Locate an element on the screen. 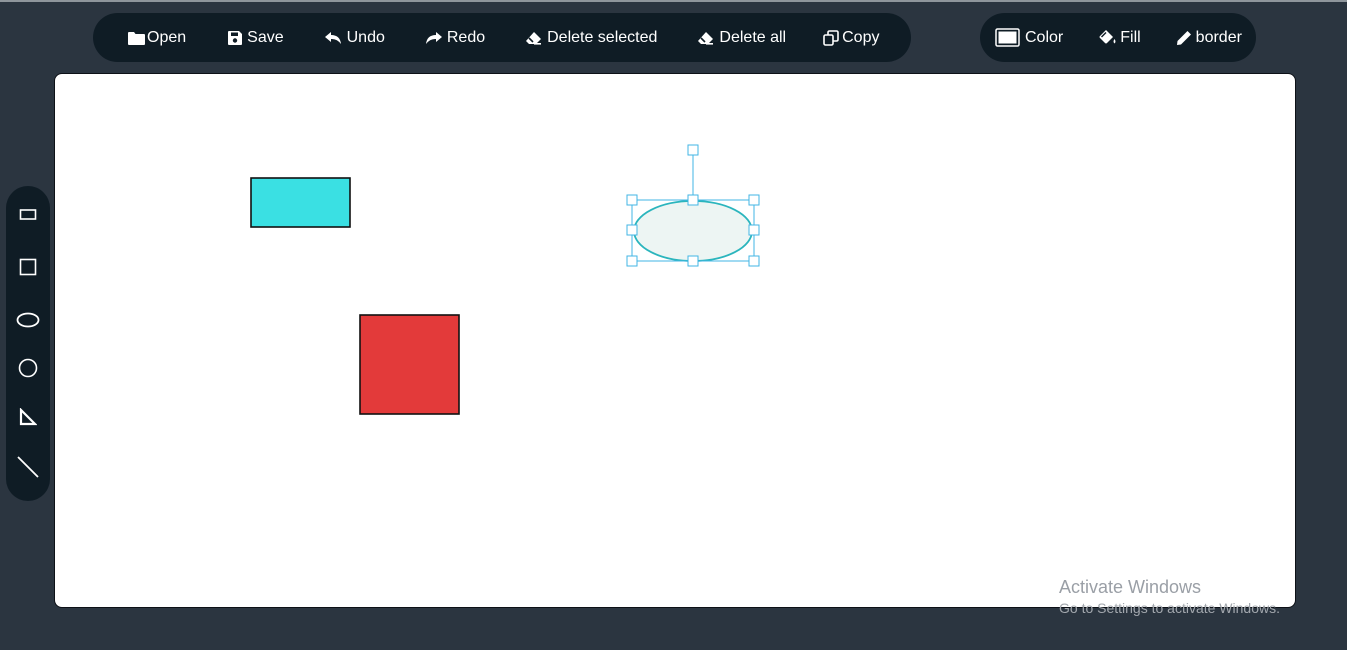  rectangle-icon is located at coordinates (28, 214).